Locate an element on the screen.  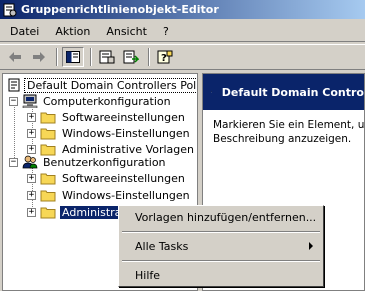
export-list-button is located at coordinates (131, 57).